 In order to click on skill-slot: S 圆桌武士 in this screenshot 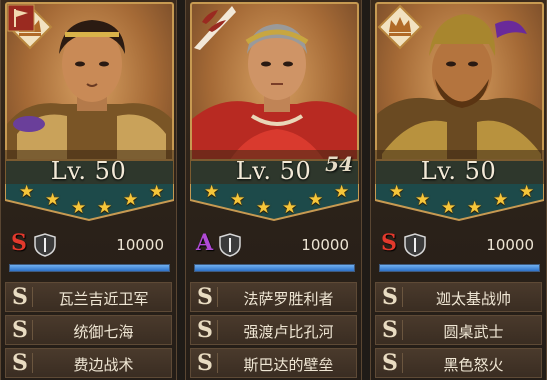, I will do `click(458, 330)`.